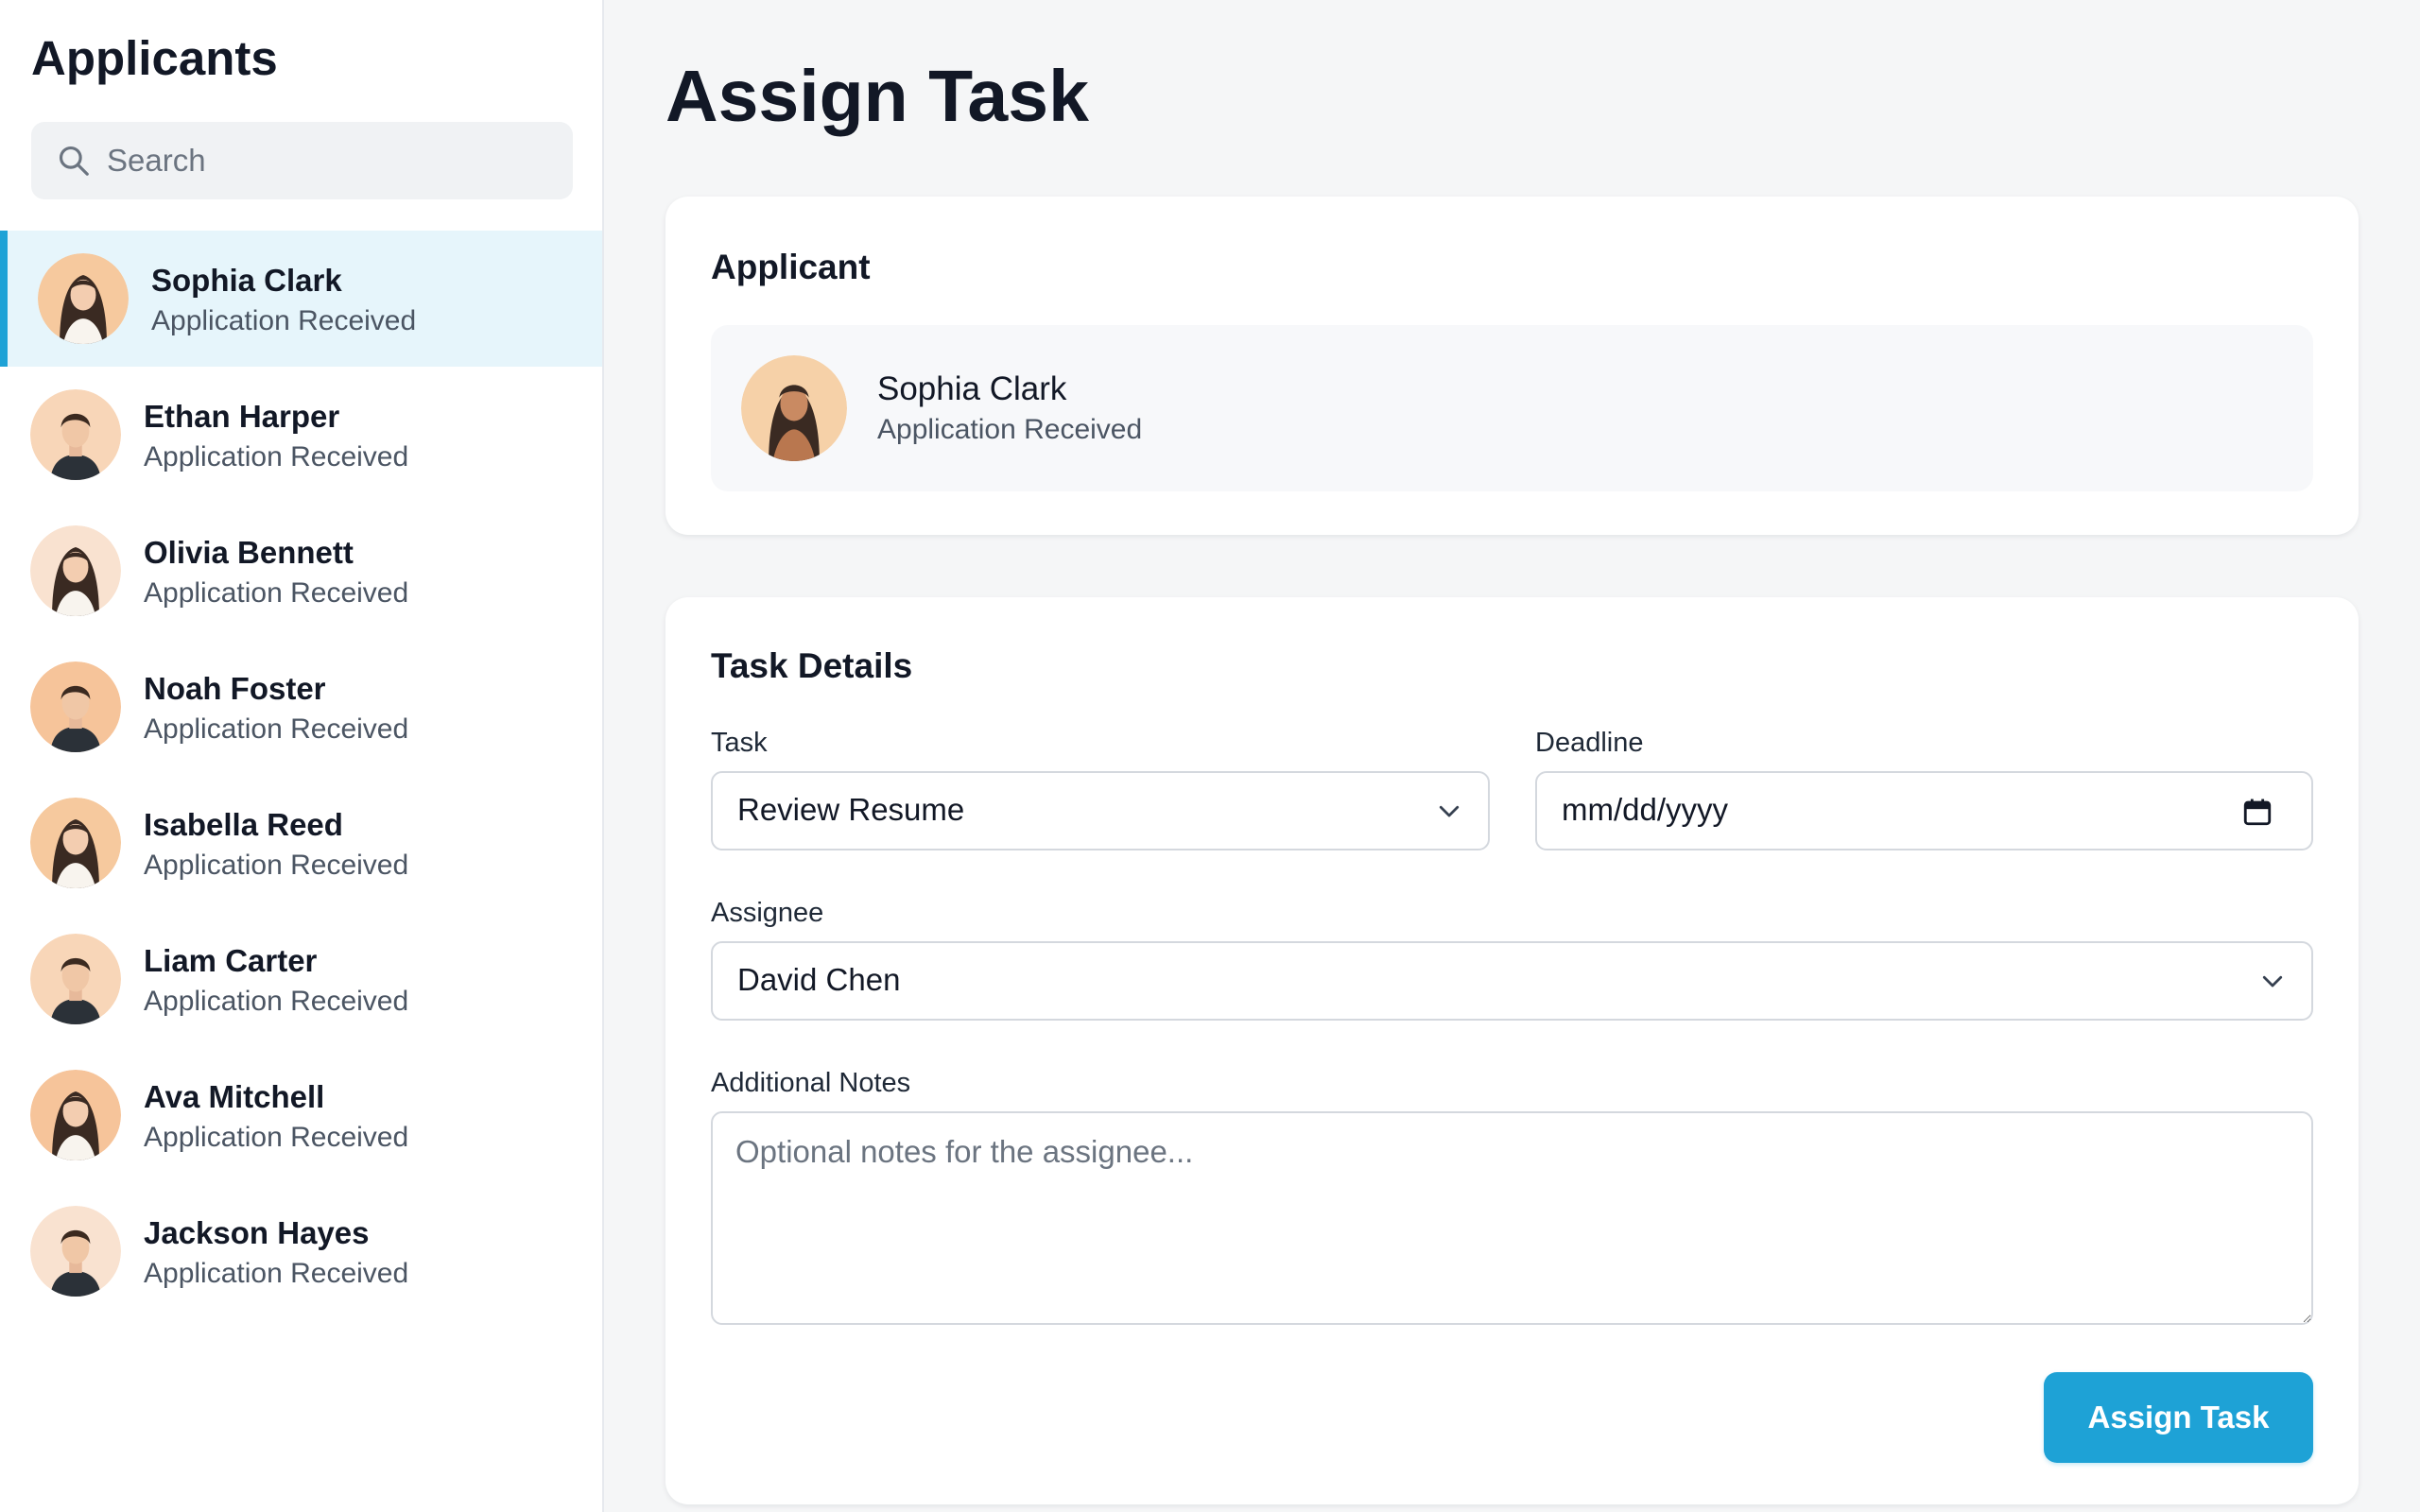 Image resolution: width=2420 pixels, height=1512 pixels. Describe the element at coordinates (972, 388) in the screenshot. I see `selected-applicant-name: Sophia Clark` at that location.